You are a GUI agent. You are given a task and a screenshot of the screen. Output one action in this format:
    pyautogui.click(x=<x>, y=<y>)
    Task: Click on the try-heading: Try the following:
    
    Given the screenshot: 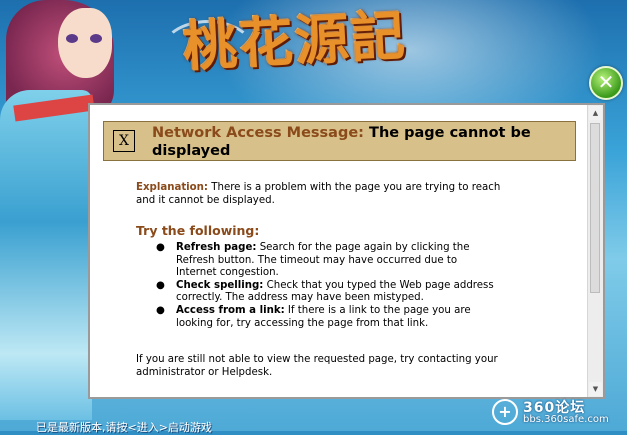 What is the action you would take?
    pyautogui.click(x=198, y=230)
    